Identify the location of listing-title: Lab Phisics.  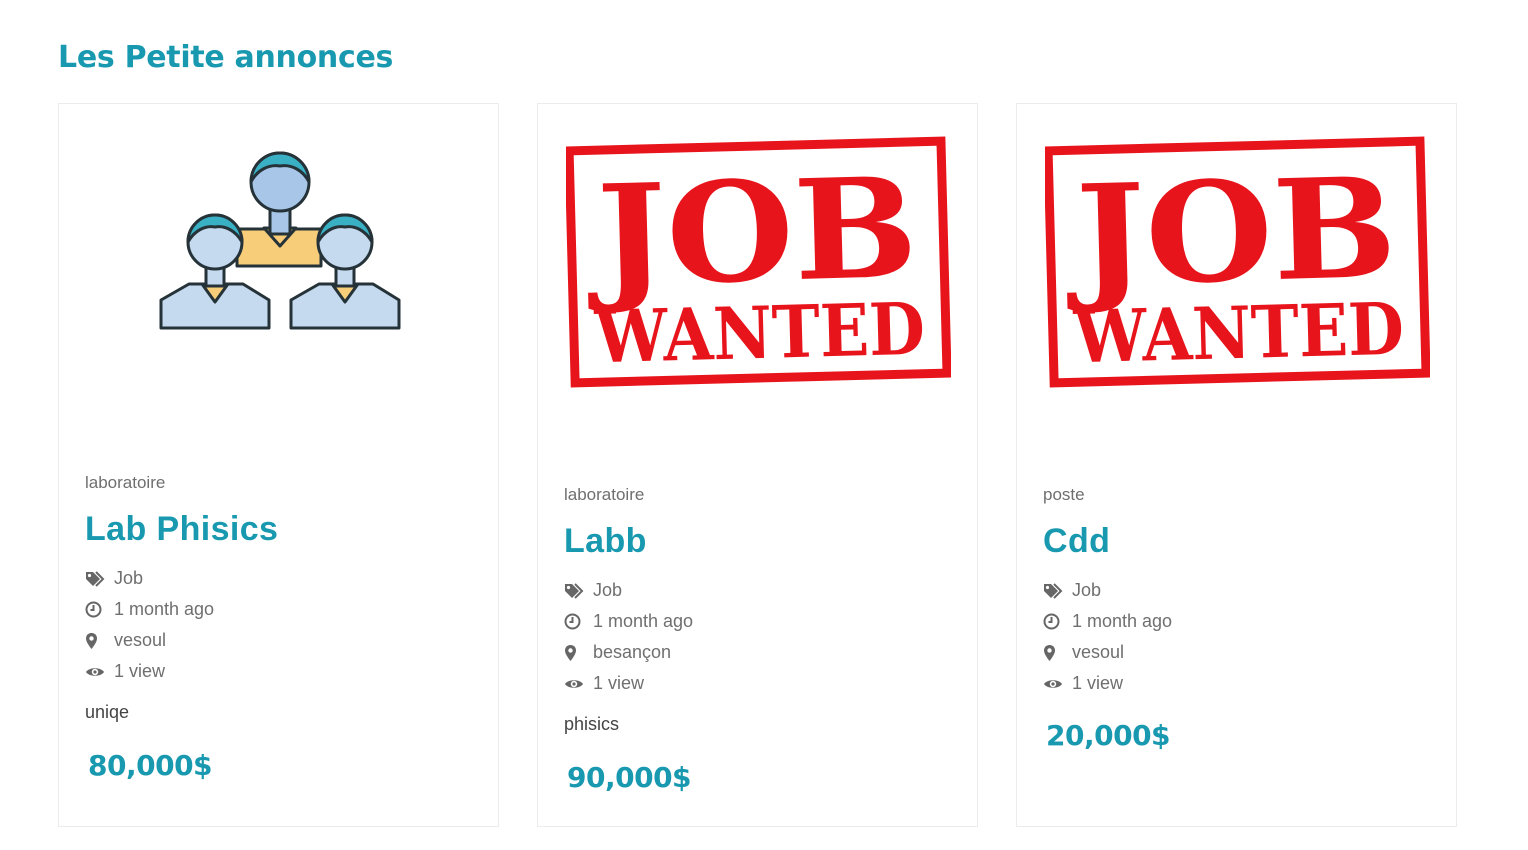
(281, 529).